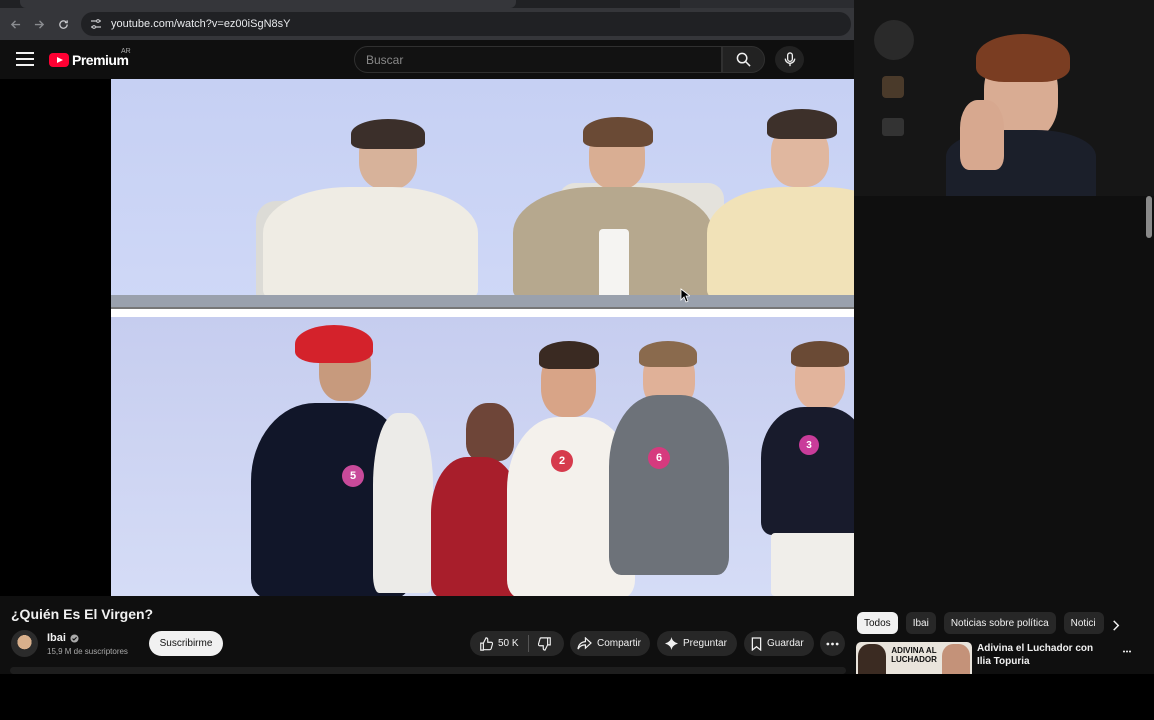 The height and width of the screenshot is (720, 1154). What do you see at coordinates (100, 60) in the screenshot?
I see `logo-text: Premium` at bounding box center [100, 60].